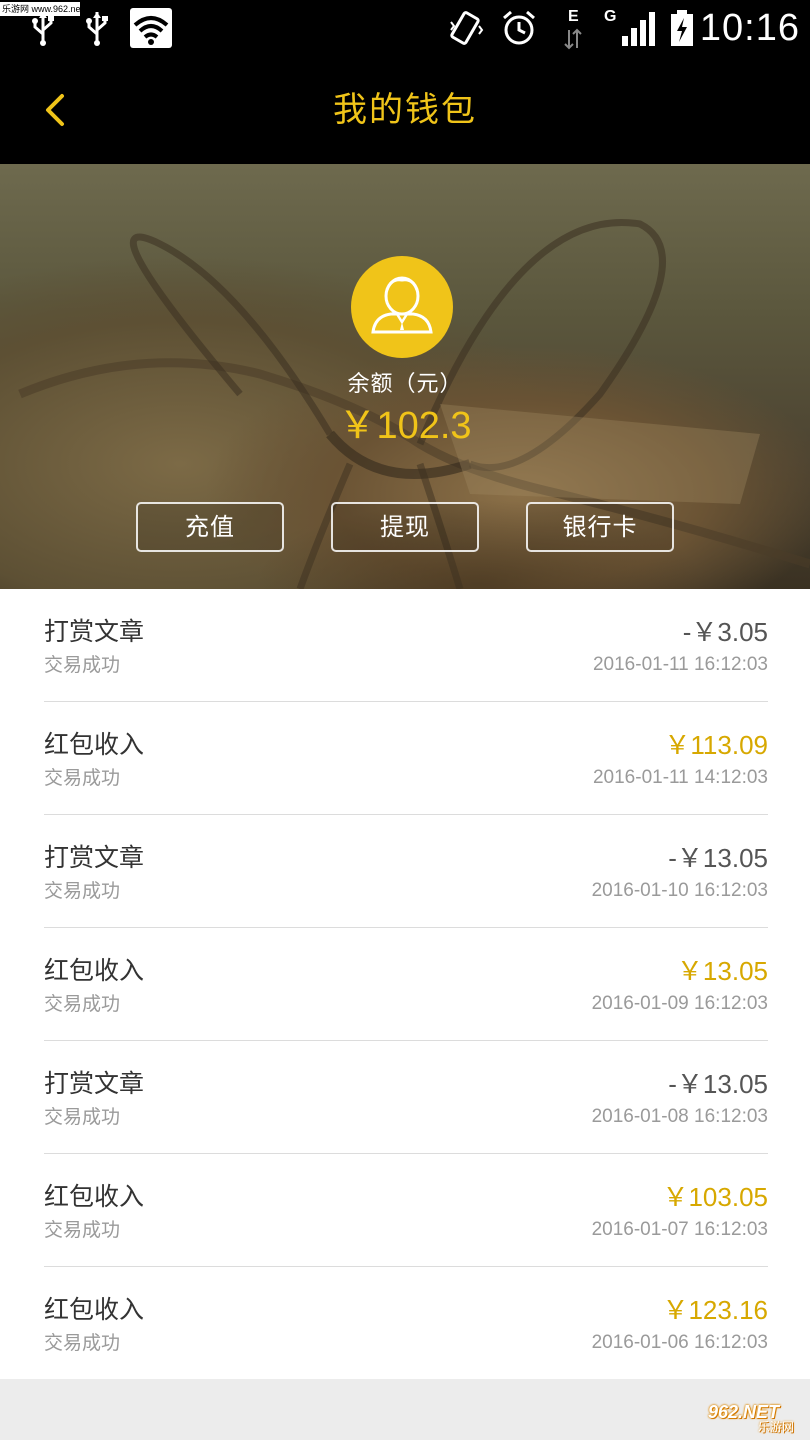 This screenshot has height=1440, width=810. I want to click on site-watermark-logo: 962.NET 乐游网, so click(754, 1419).